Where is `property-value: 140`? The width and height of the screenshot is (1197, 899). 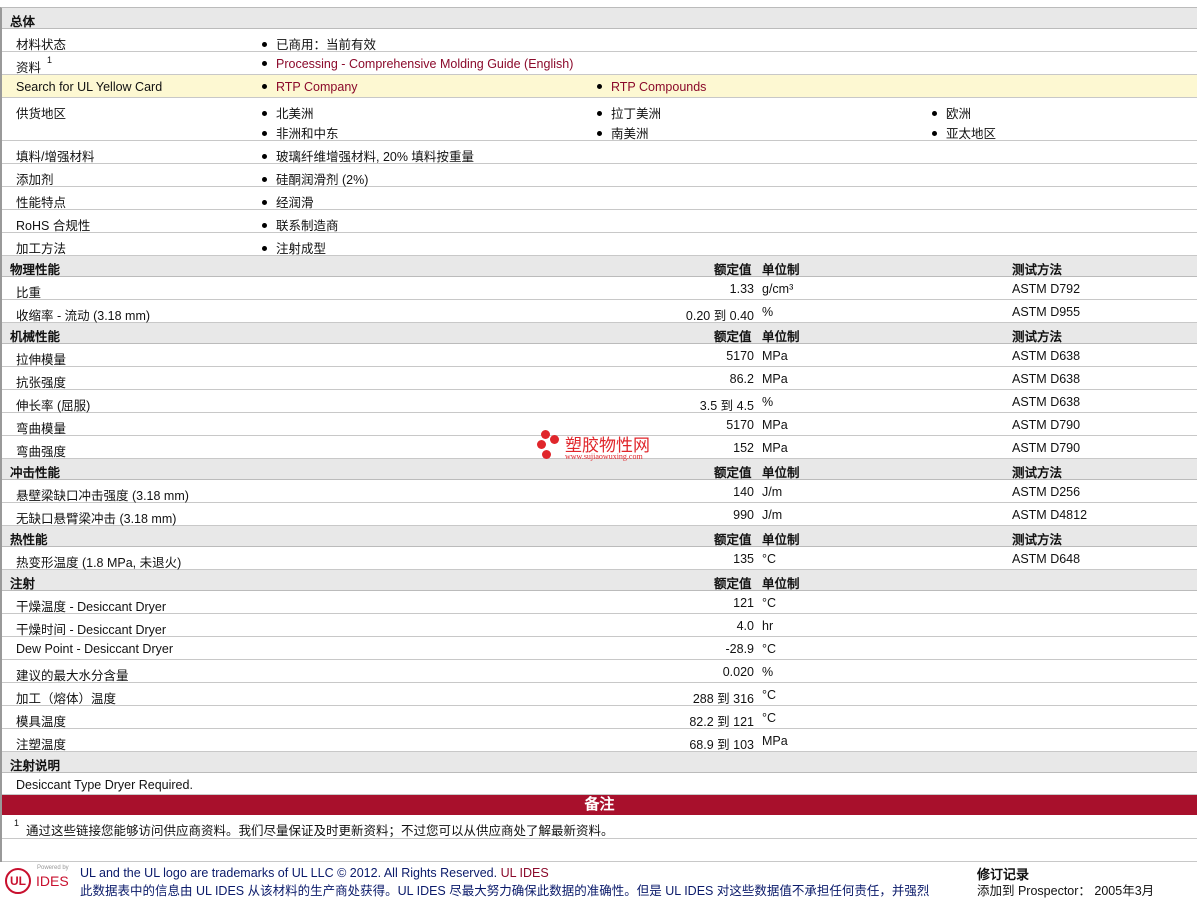
property-value: 140 is located at coordinates (743, 492).